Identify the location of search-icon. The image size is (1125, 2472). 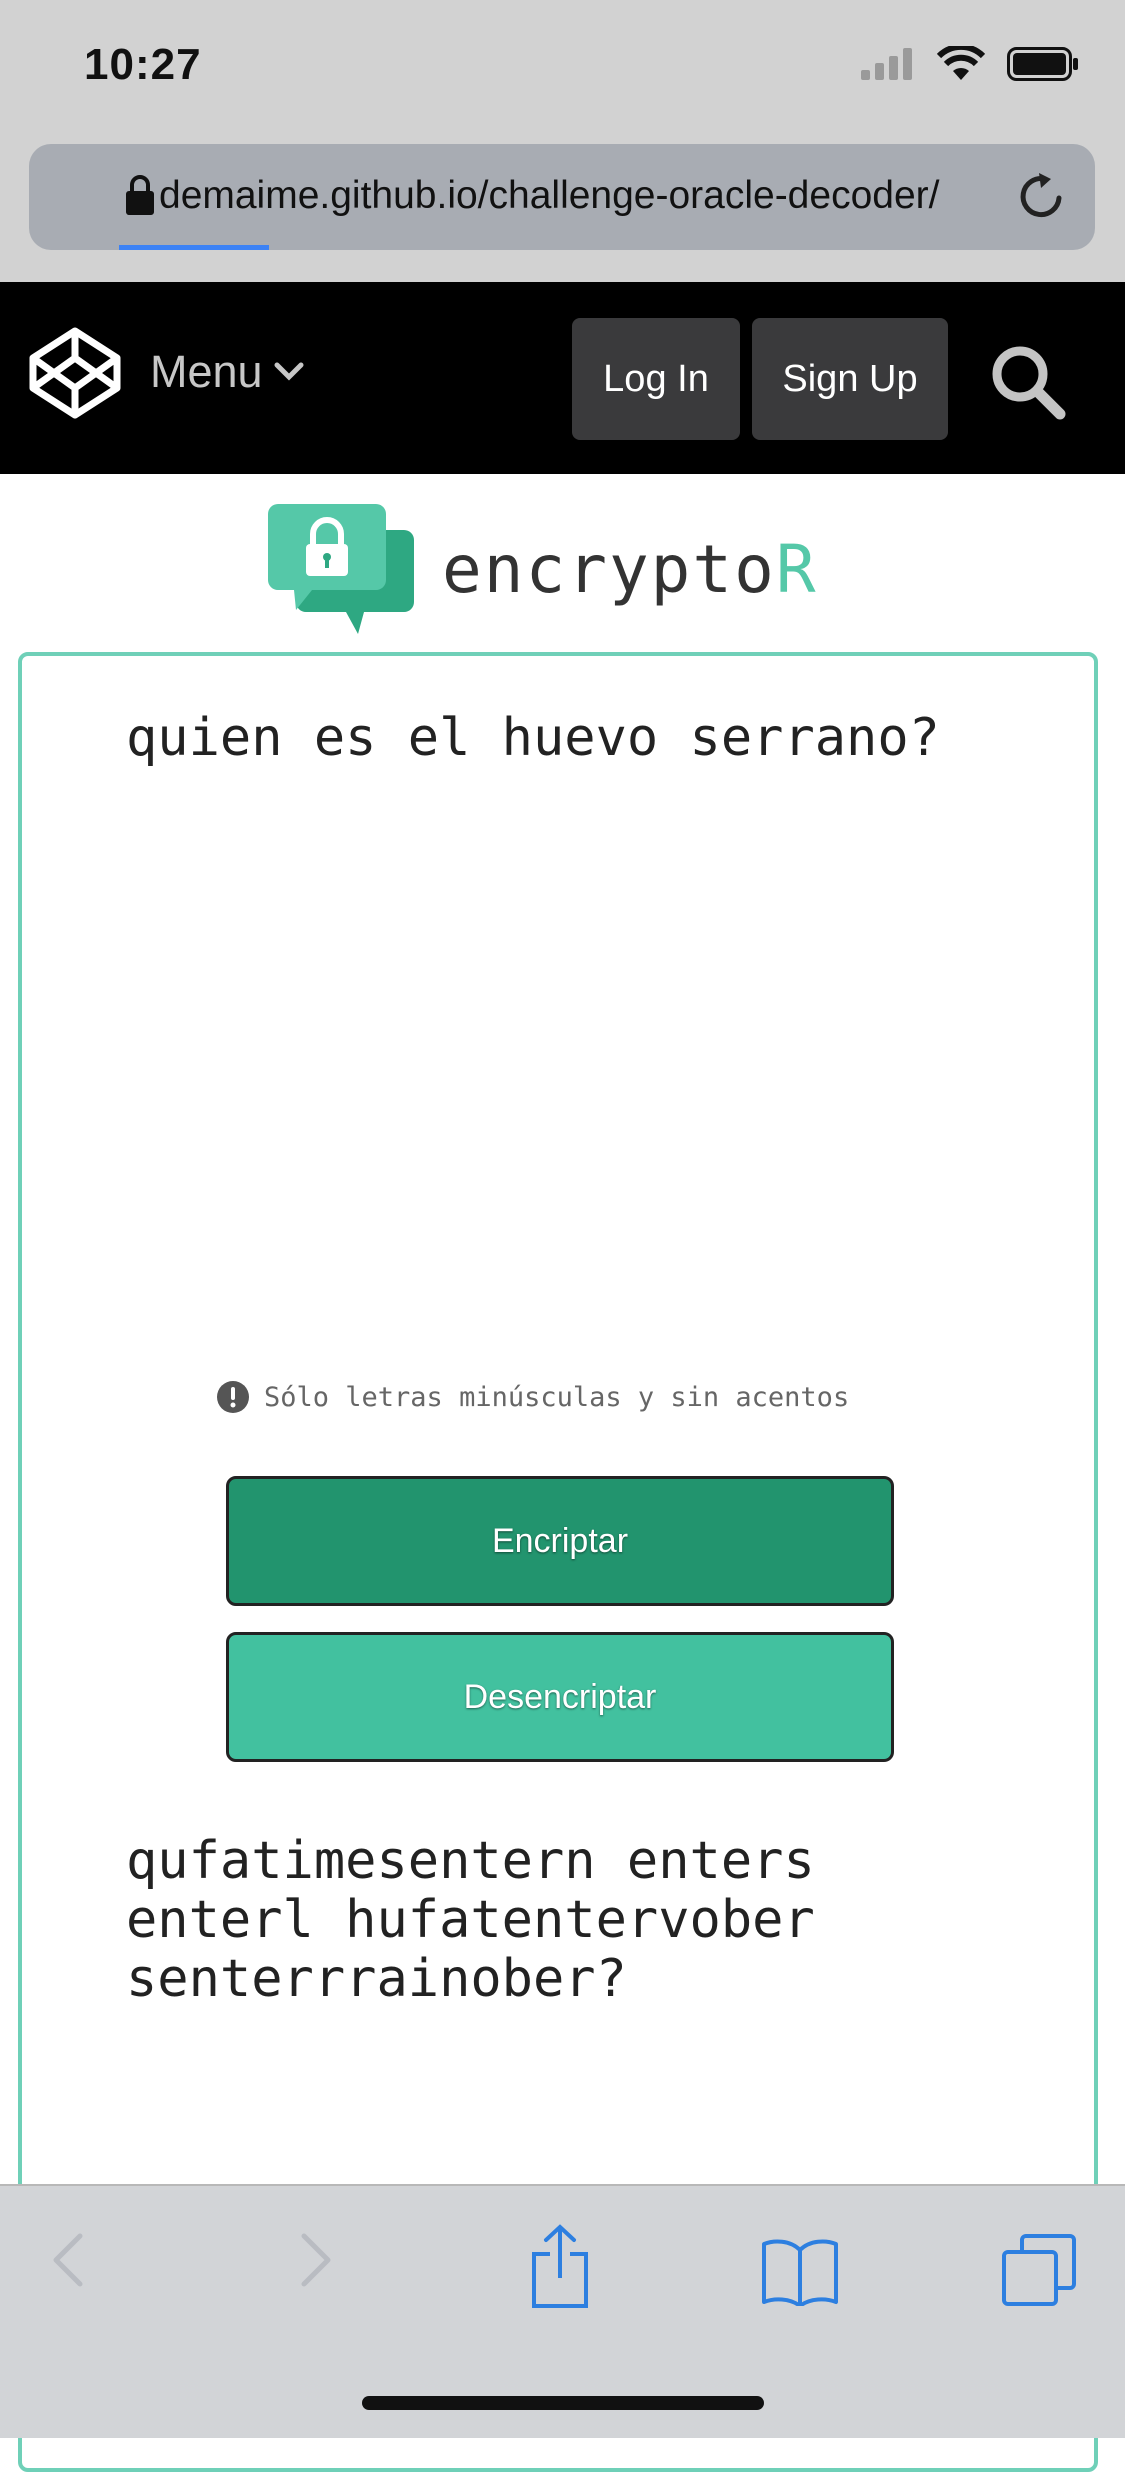
(1028, 382).